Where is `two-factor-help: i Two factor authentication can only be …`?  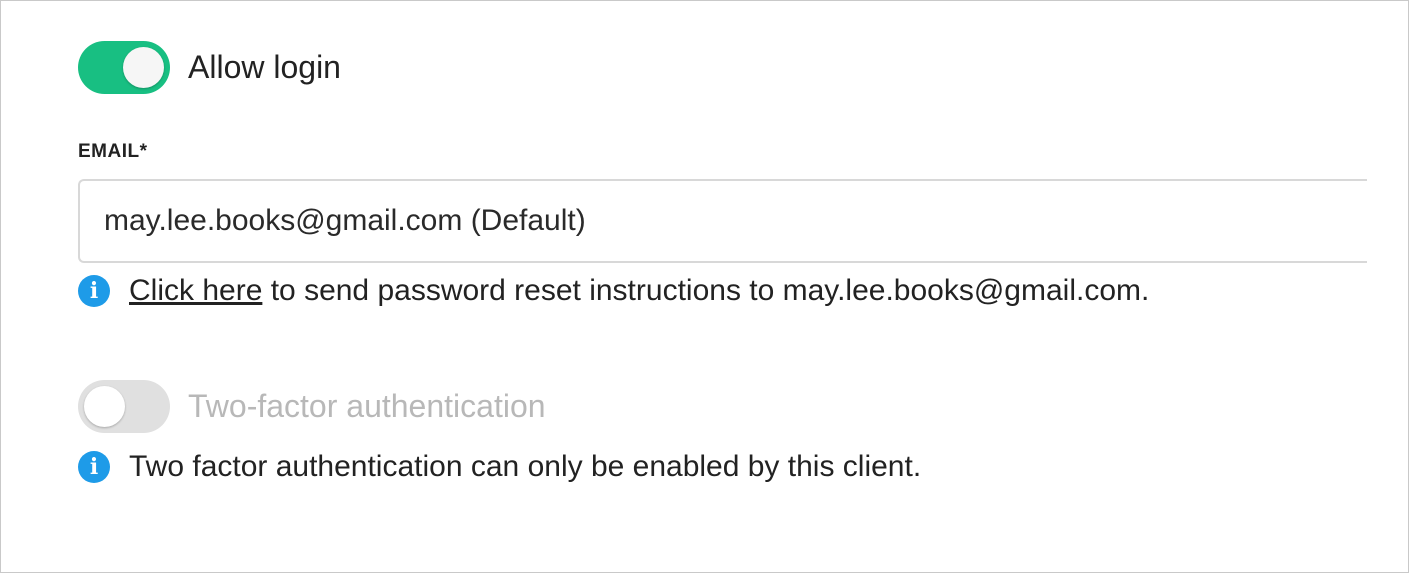 two-factor-help: i Two factor authentication can only be … is located at coordinates (499, 467).